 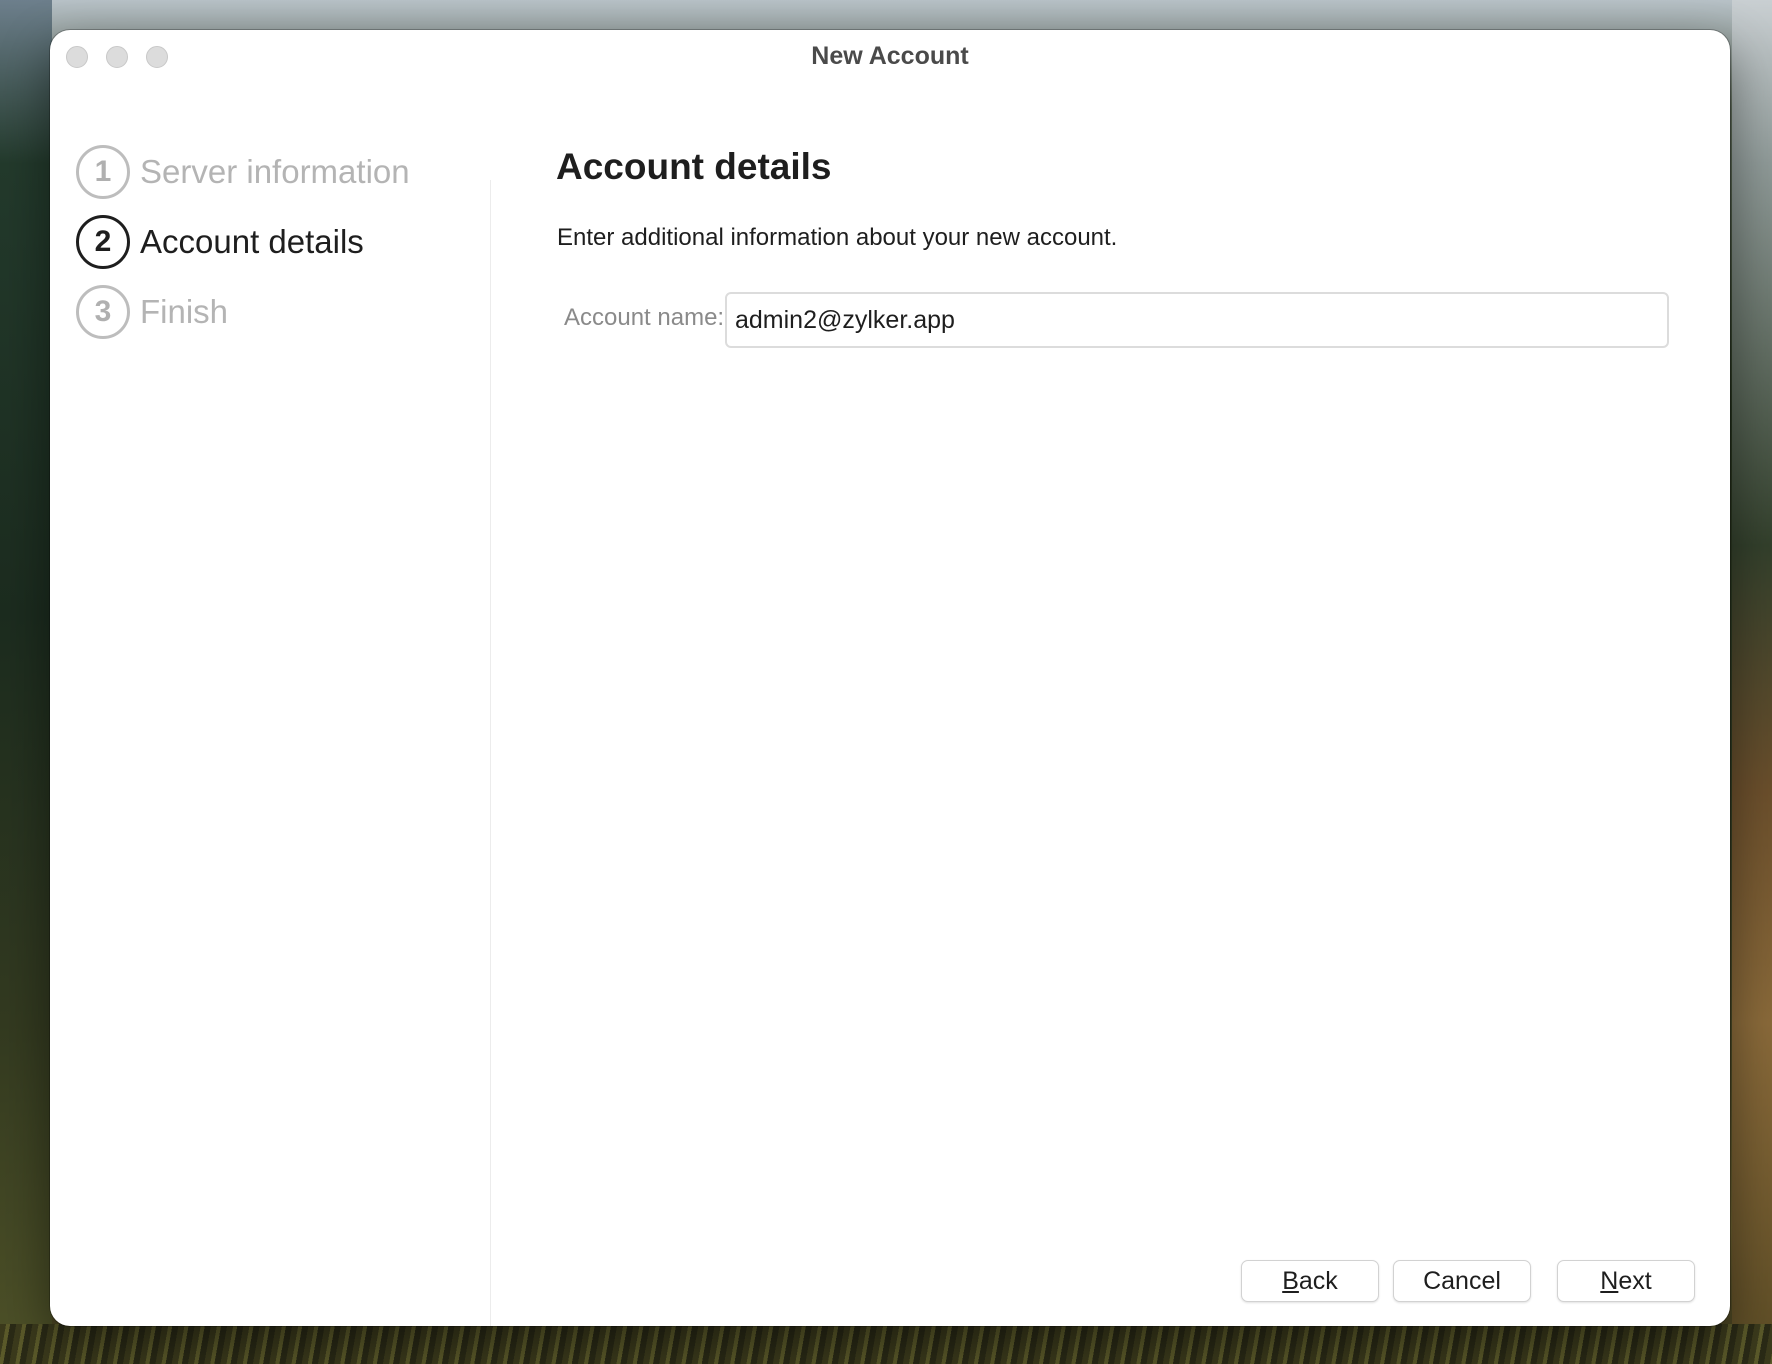 I want to click on step-number-circle: 2, so click(x=103, y=242).